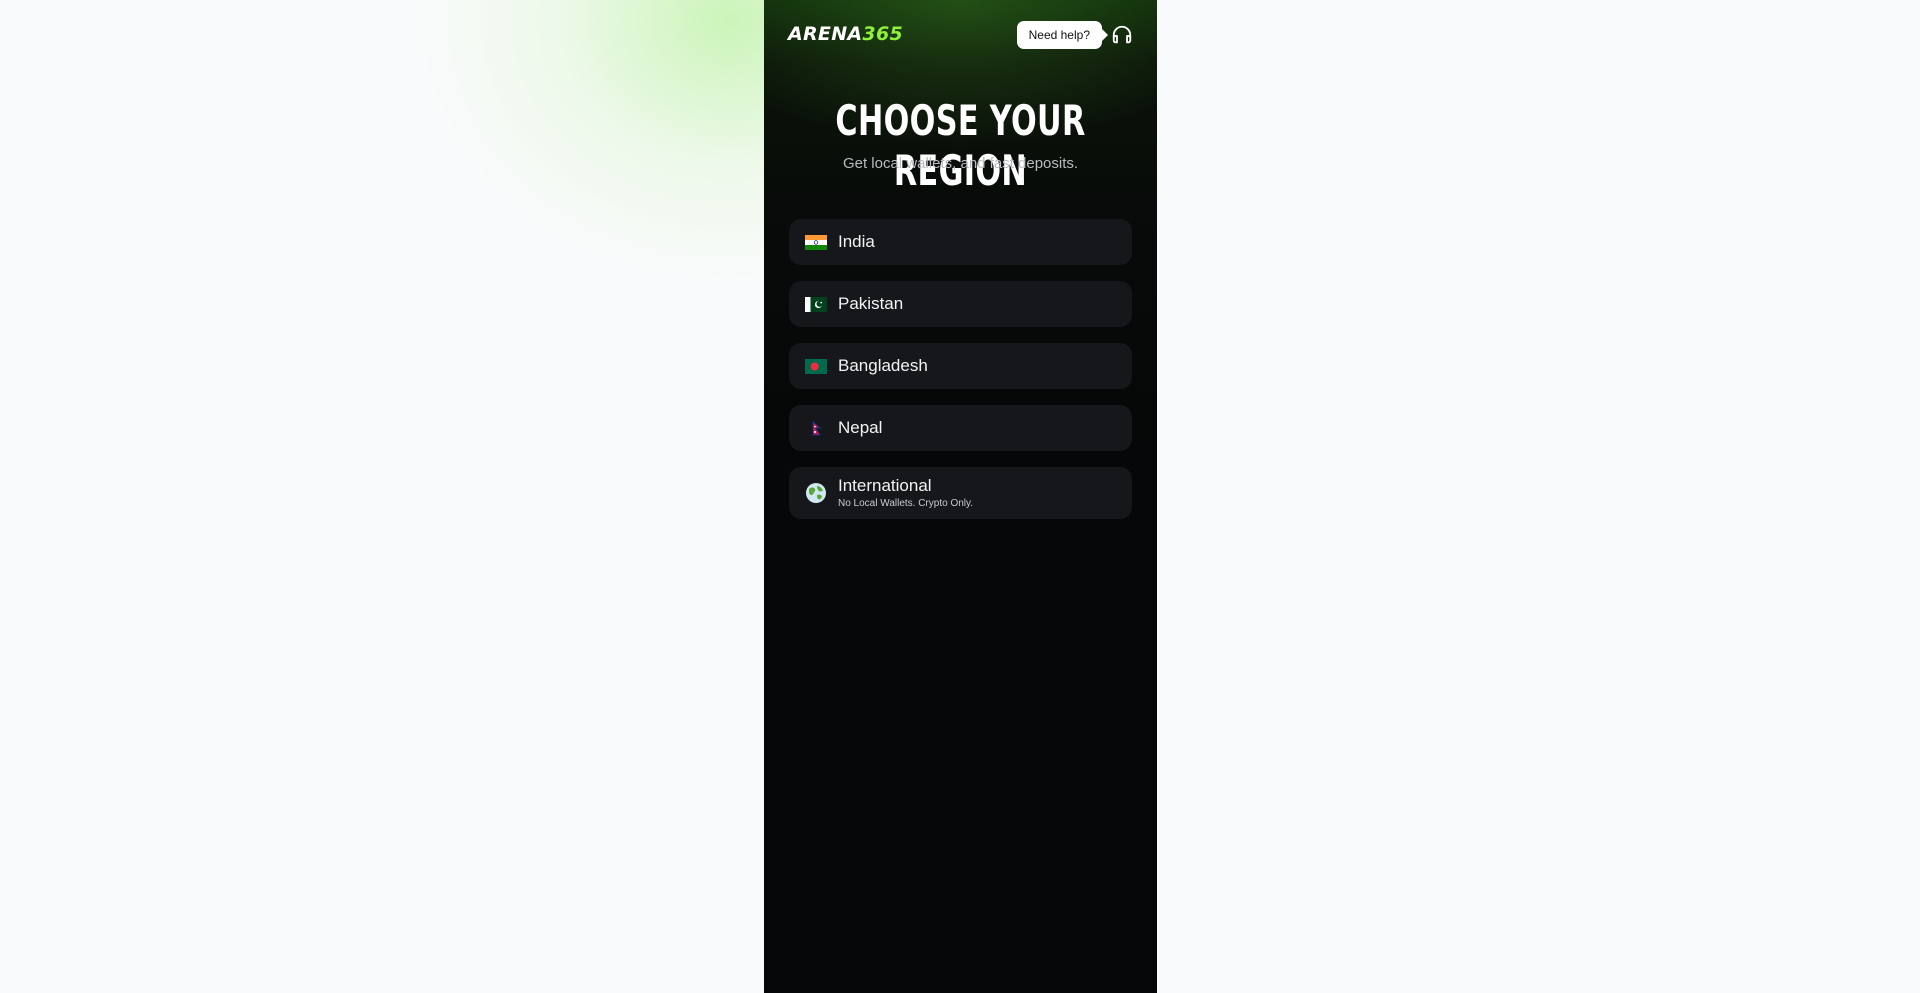 This screenshot has width=1920, height=993. I want to click on help-group: Need help?, so click(1074, 35).